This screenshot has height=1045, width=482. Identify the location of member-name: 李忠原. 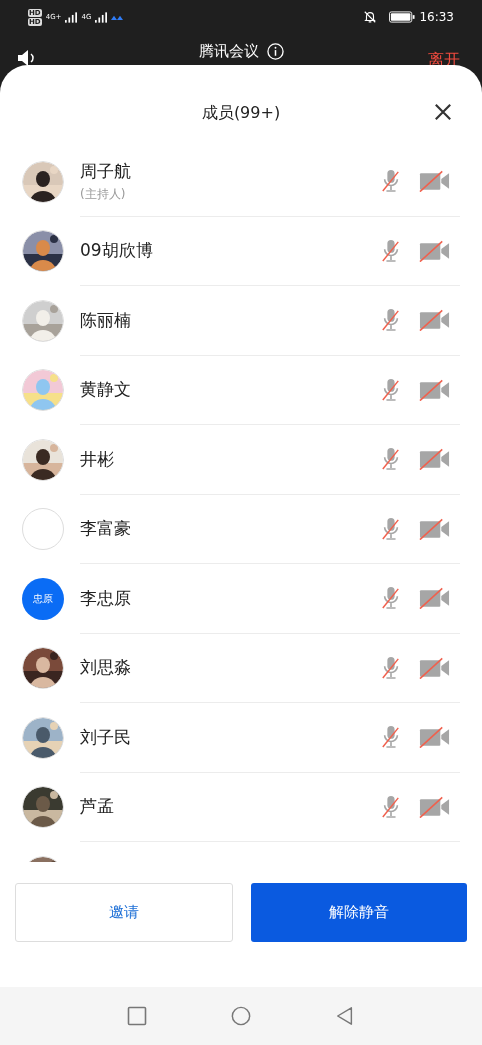
(106, 598).